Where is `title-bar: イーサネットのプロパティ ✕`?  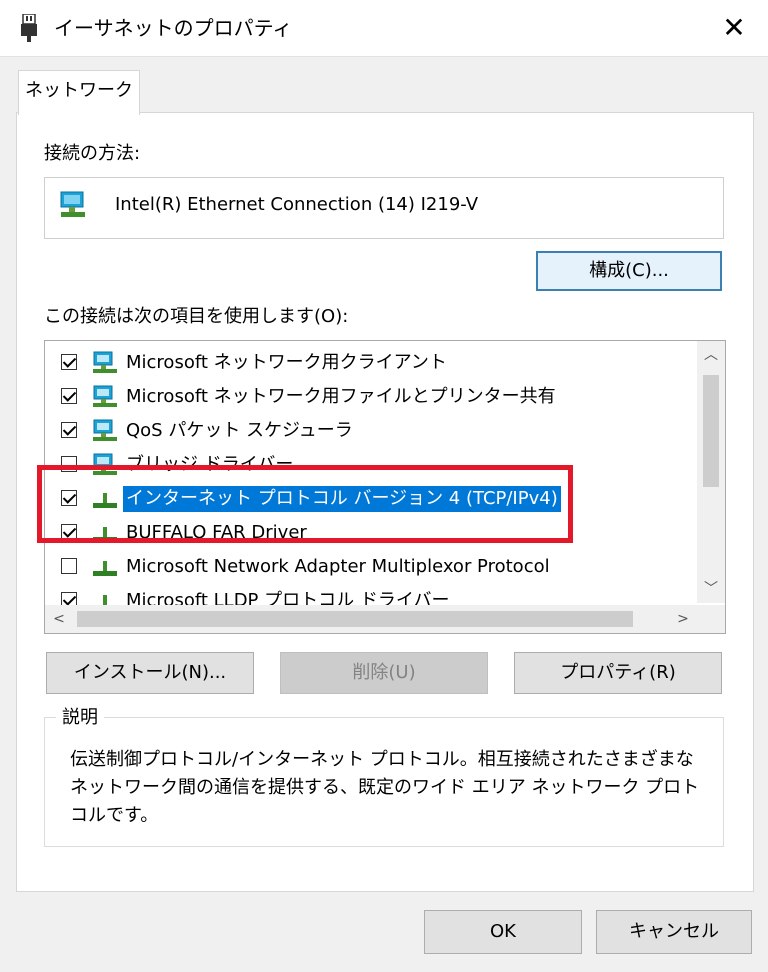 title-bar: イーサネットのプロパティ ✕ is located at coordinates (384, 28).